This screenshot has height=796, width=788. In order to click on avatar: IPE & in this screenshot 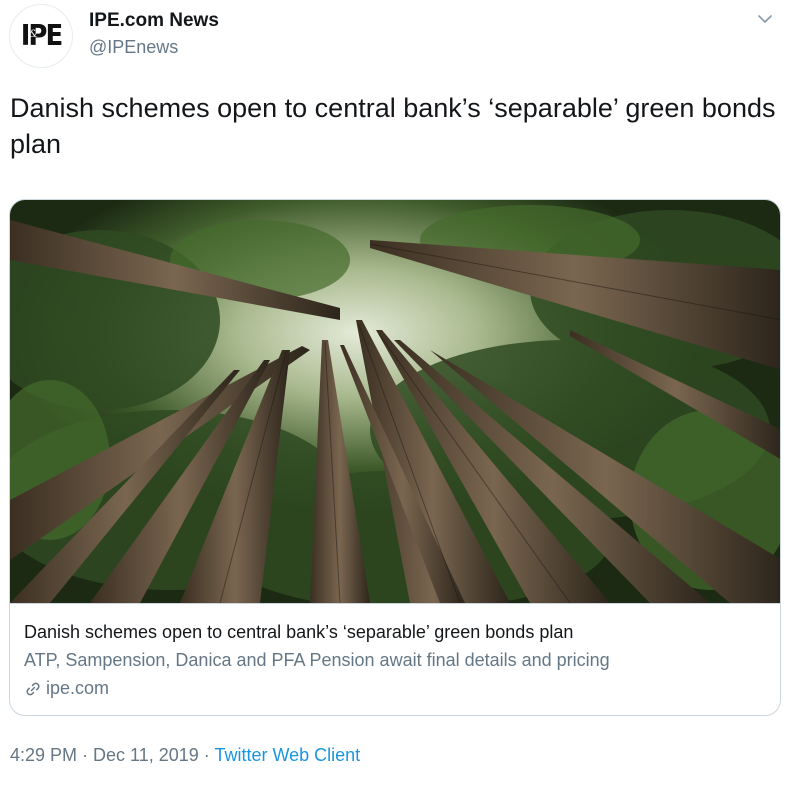, I will do `click(41, 36)`.